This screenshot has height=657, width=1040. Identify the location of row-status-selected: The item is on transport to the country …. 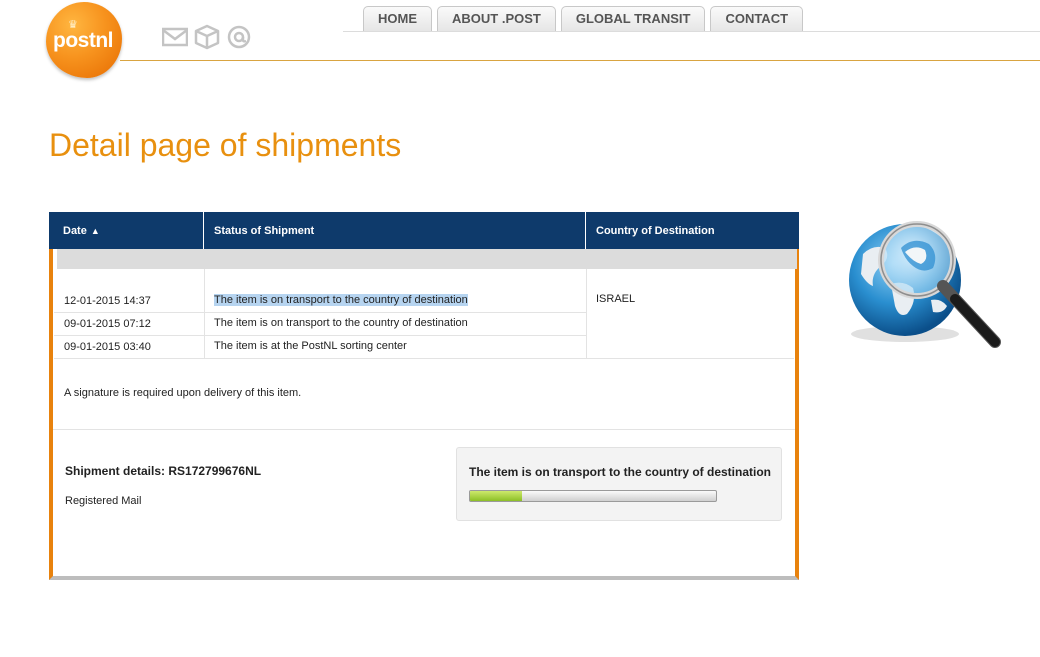
(341, 300).